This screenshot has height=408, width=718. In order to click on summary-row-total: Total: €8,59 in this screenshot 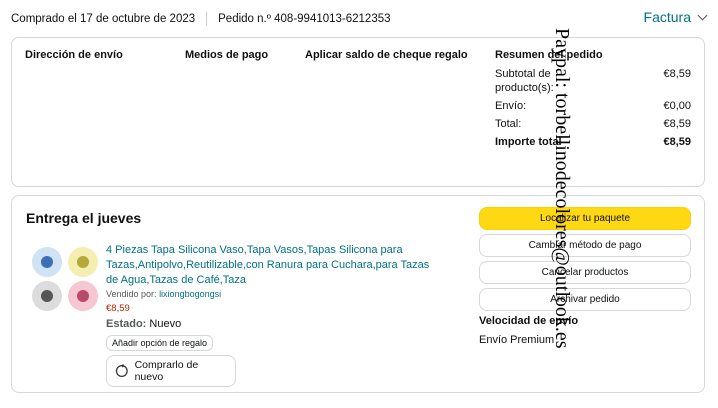, I will do `click(593, 124)`.